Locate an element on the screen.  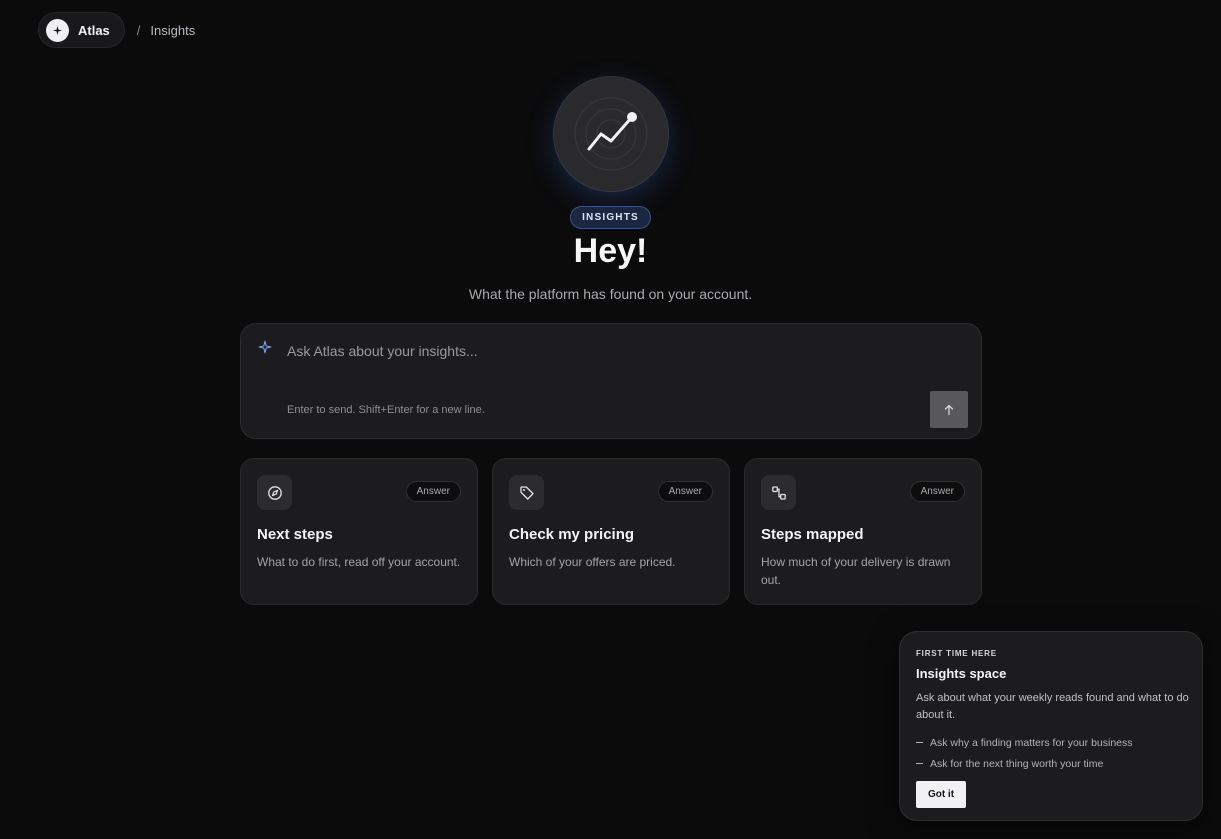
popover-list-item: Ask for the next thing worth your time is located at coordinates (1024, 763).